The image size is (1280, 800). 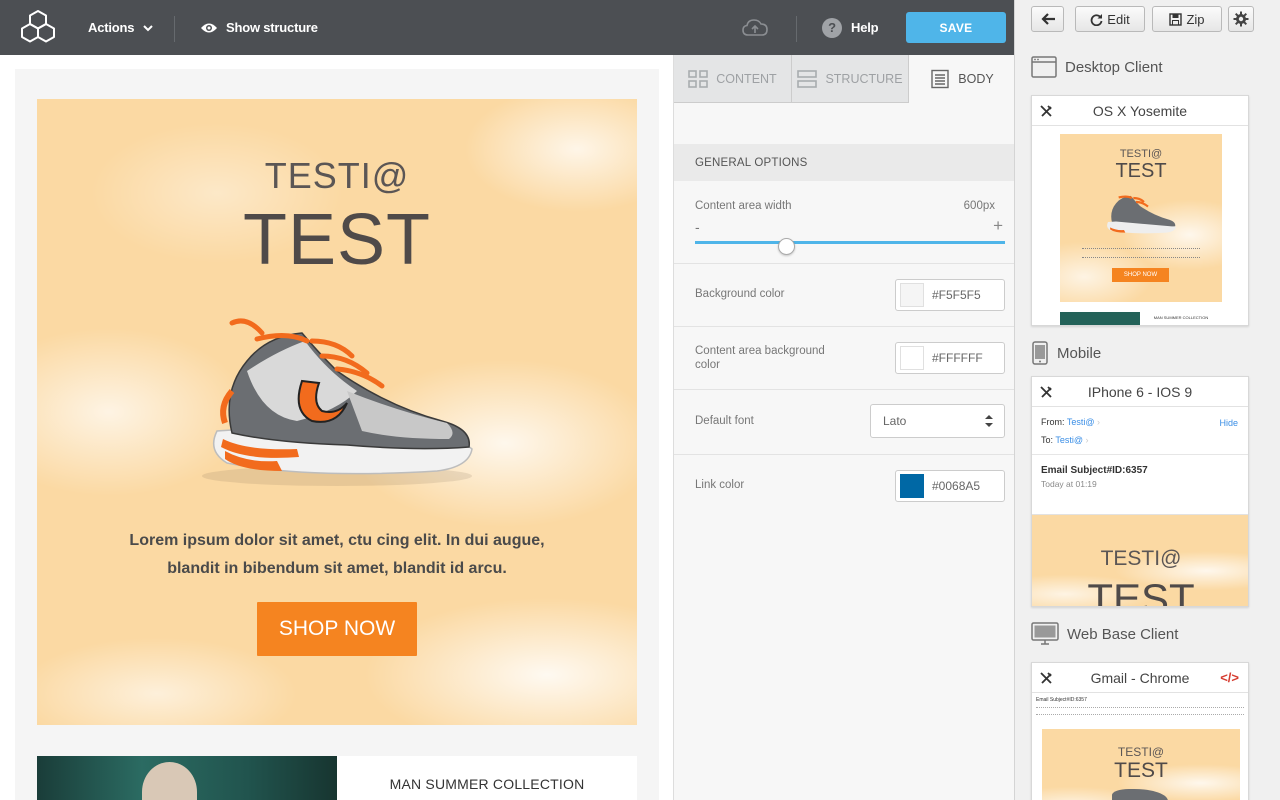 I want to click on link-color-swatch, so click(x=912, y=486).